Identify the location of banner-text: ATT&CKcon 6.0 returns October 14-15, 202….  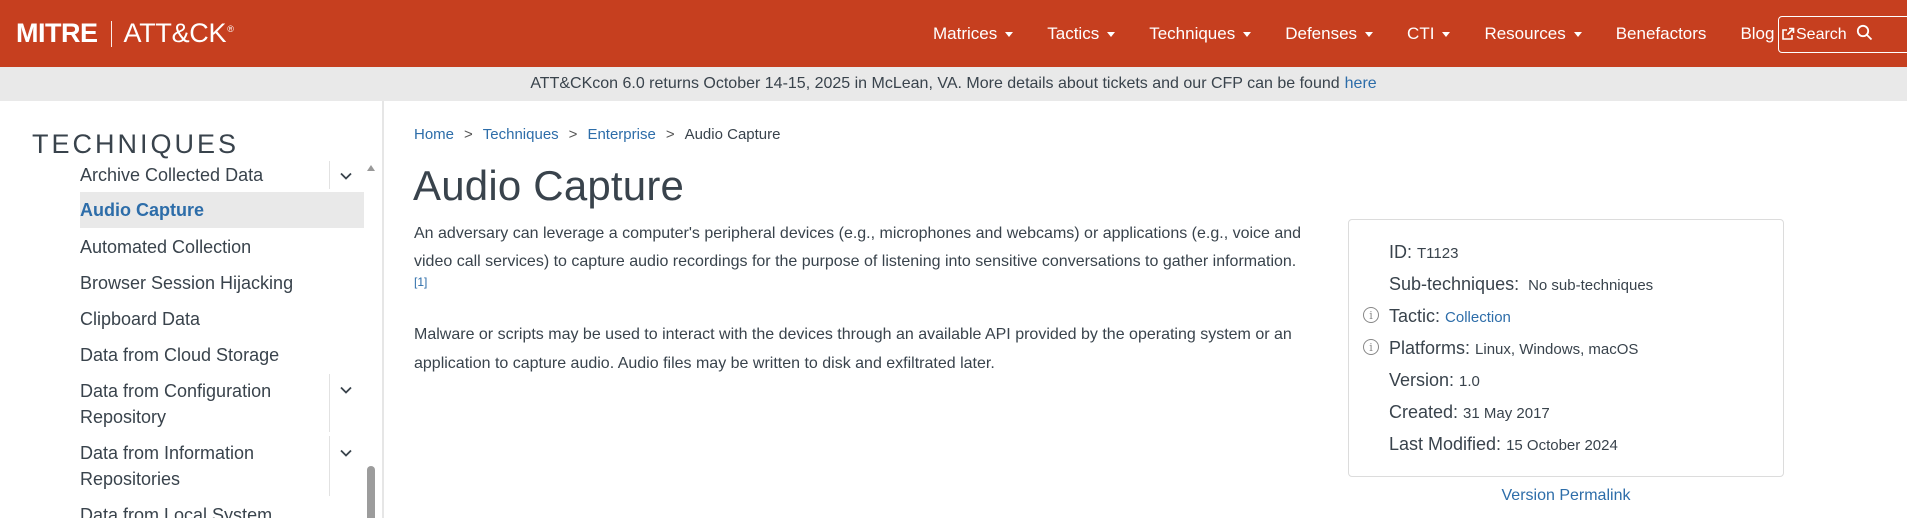
(935, 83).